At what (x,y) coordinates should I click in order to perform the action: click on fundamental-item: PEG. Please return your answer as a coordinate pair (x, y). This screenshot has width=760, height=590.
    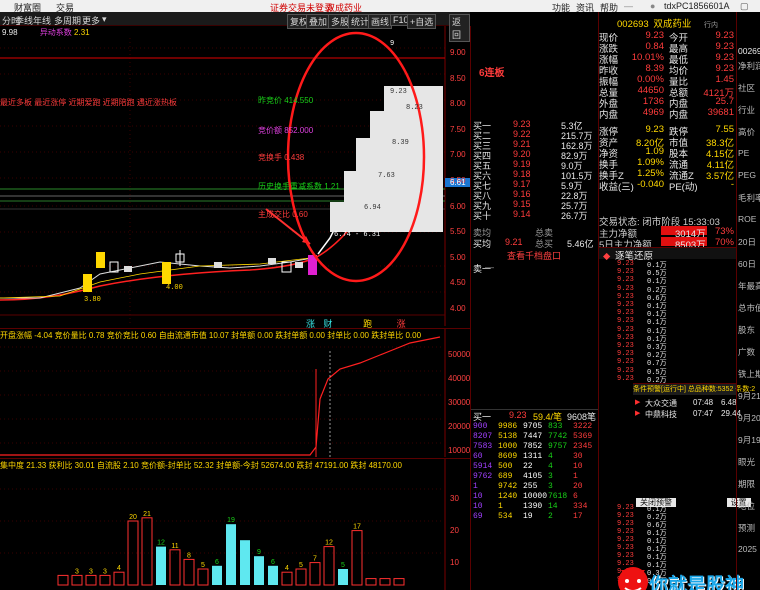
    Looking at the image, I should click on (747, 175).